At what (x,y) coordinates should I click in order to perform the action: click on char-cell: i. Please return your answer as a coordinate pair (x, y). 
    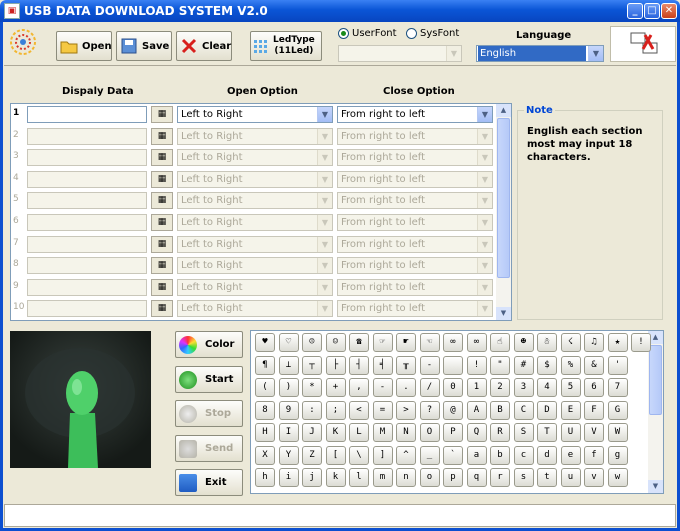
    Looking at the image, I should click on (288, 477).